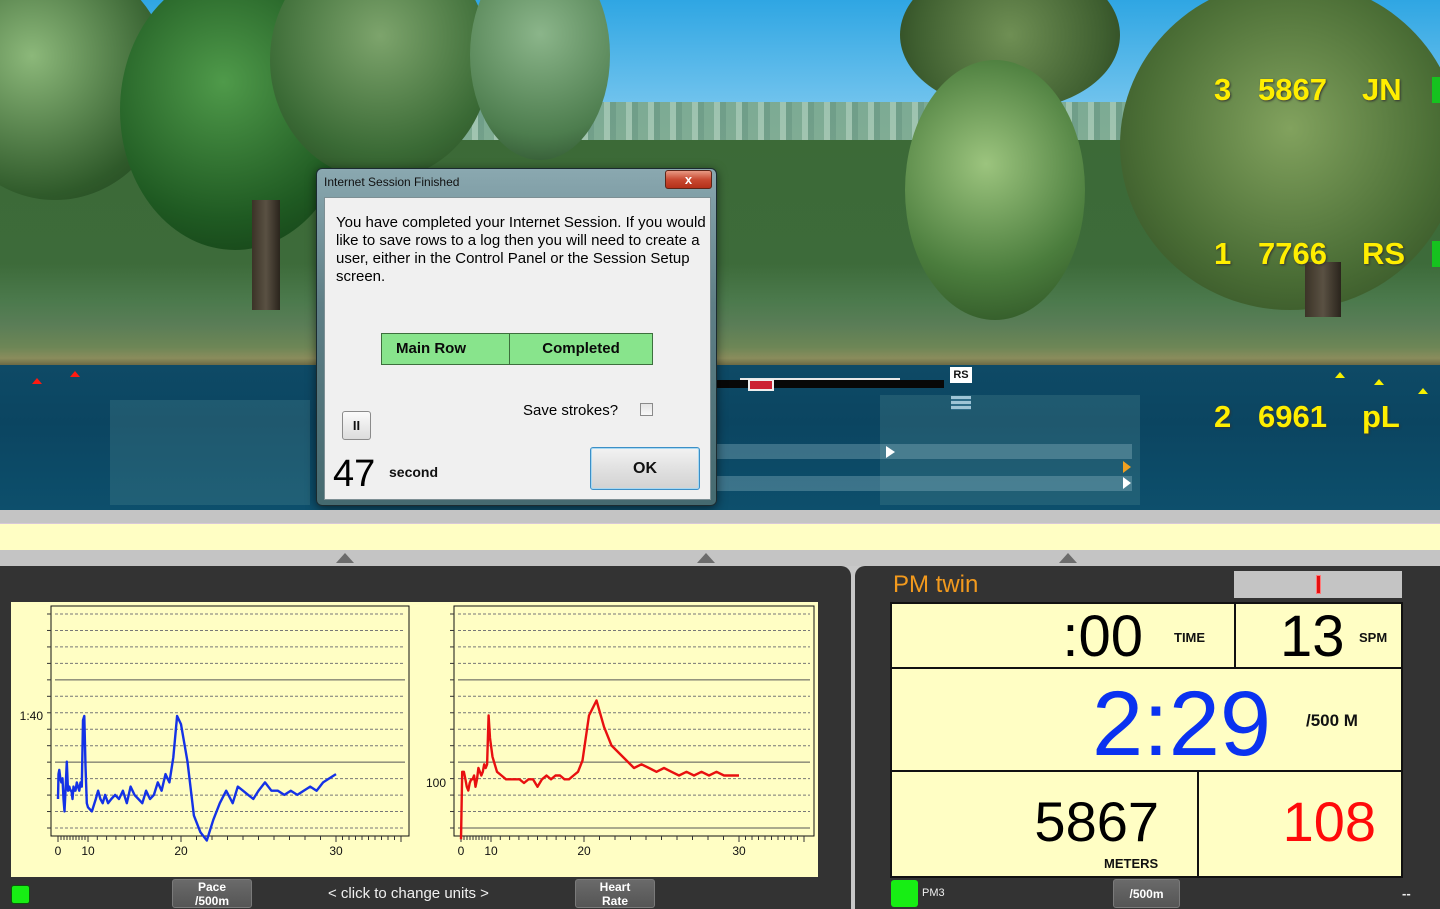  What do you see at coordinates (571, 410) in the screenshot?
I see `save-strokes-label: Save strokes?` at bounding box center [571, 410].